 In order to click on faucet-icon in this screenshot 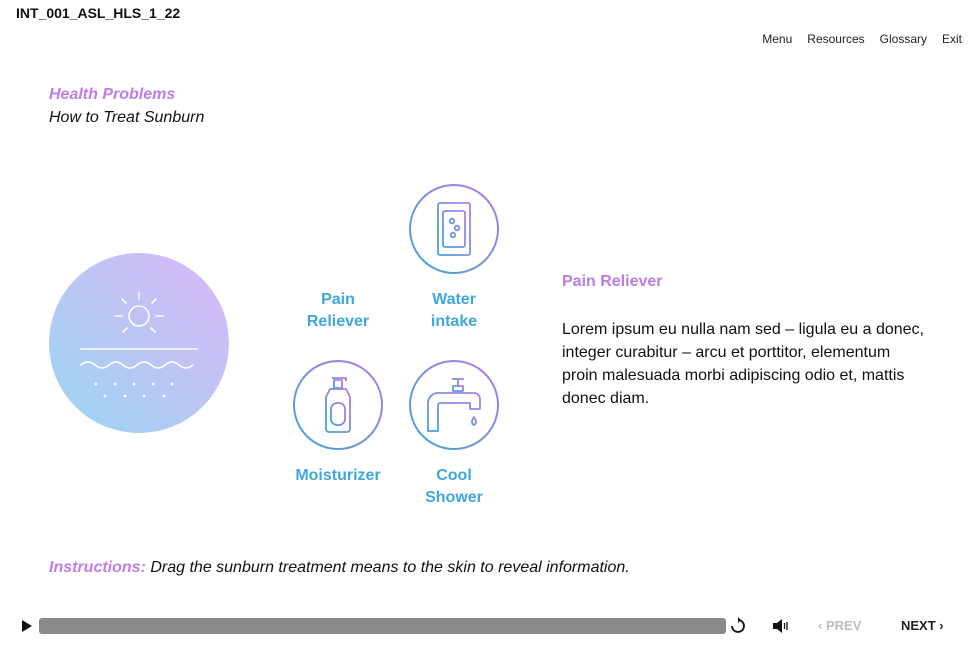, I will do `click(454, 405)`.